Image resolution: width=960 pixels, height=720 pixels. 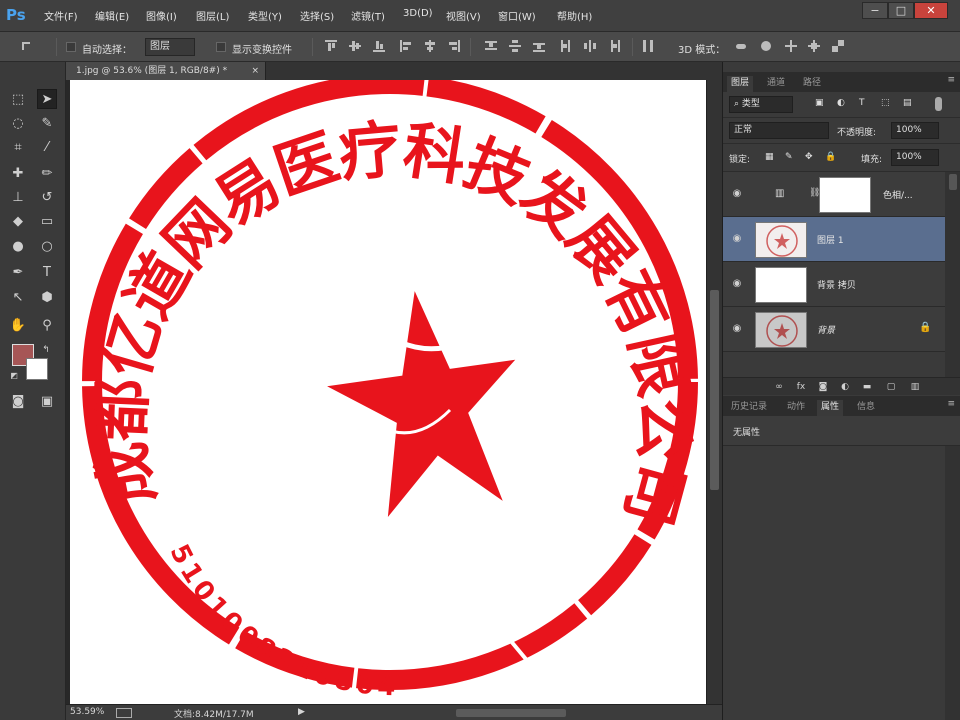 I want to click on menu-window: 窗口(W), so click(x=517, y=15).